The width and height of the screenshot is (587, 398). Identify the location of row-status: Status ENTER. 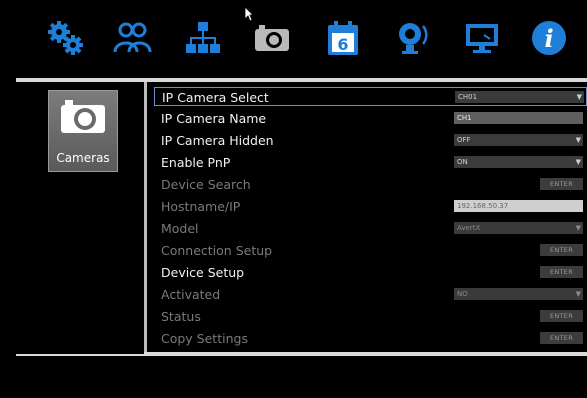
(370, 318).